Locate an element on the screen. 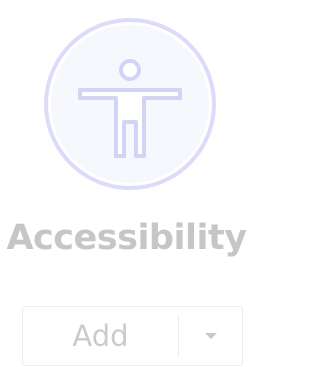 The width and height of the screenshot is (320, 367). add-options-toggle is located at coordinates (210, 336).